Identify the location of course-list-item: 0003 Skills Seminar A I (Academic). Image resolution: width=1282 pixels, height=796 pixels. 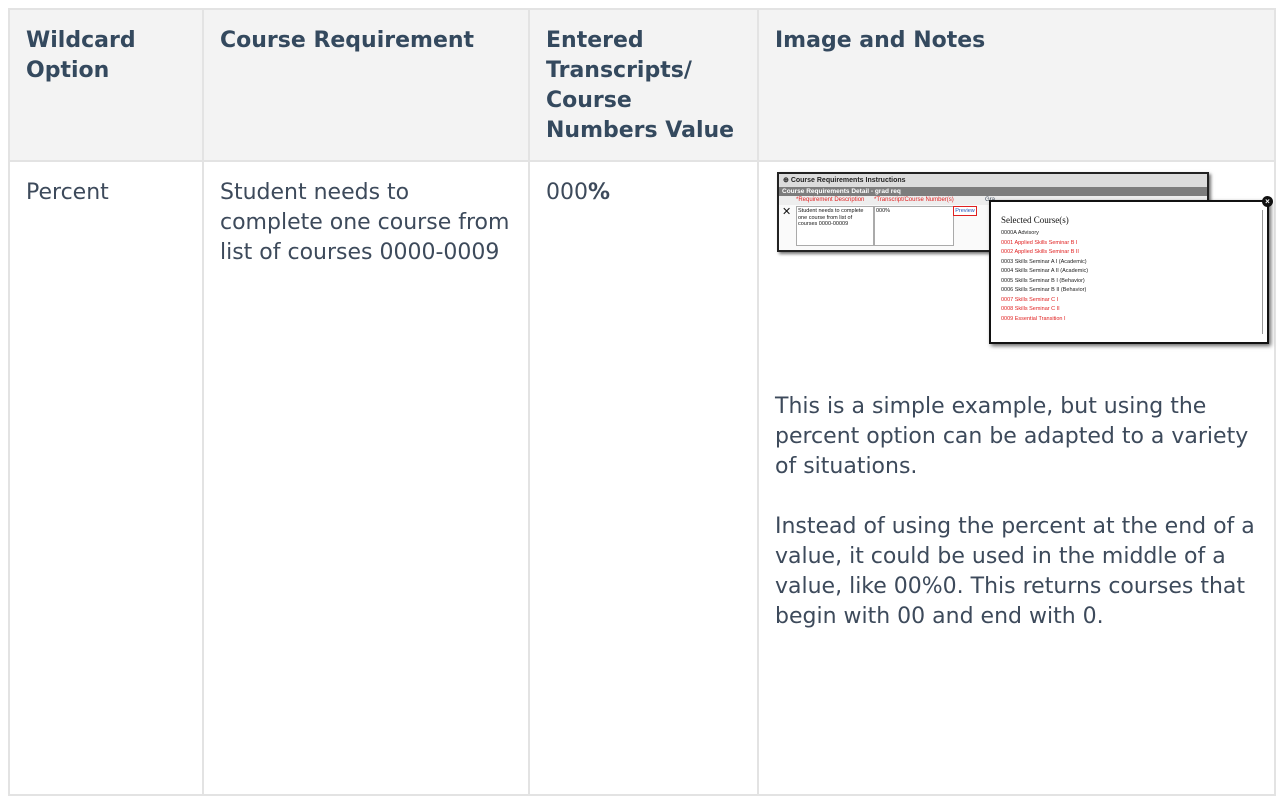
(1044, 261).